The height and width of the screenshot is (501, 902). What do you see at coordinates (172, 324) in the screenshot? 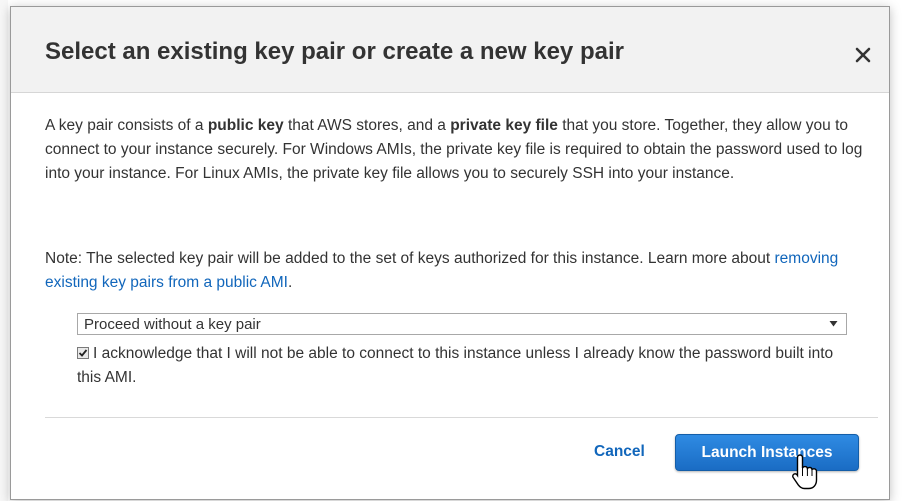
I see `key-pair-select-value: Proceed without a key pair` at bounding box center [172, 324].